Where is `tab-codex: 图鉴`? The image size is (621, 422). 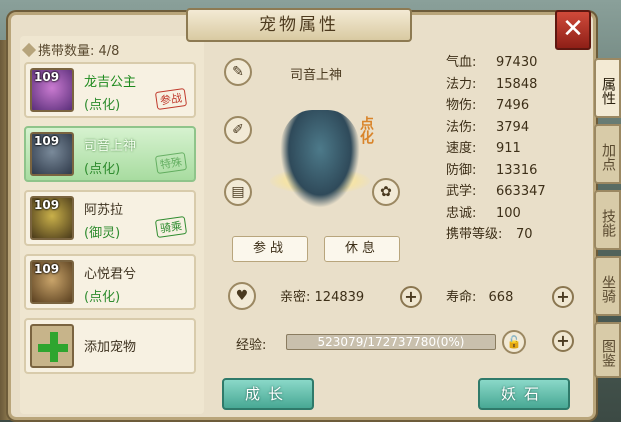
tab-codex: 图鉴 is located at coordinates (607, 350).